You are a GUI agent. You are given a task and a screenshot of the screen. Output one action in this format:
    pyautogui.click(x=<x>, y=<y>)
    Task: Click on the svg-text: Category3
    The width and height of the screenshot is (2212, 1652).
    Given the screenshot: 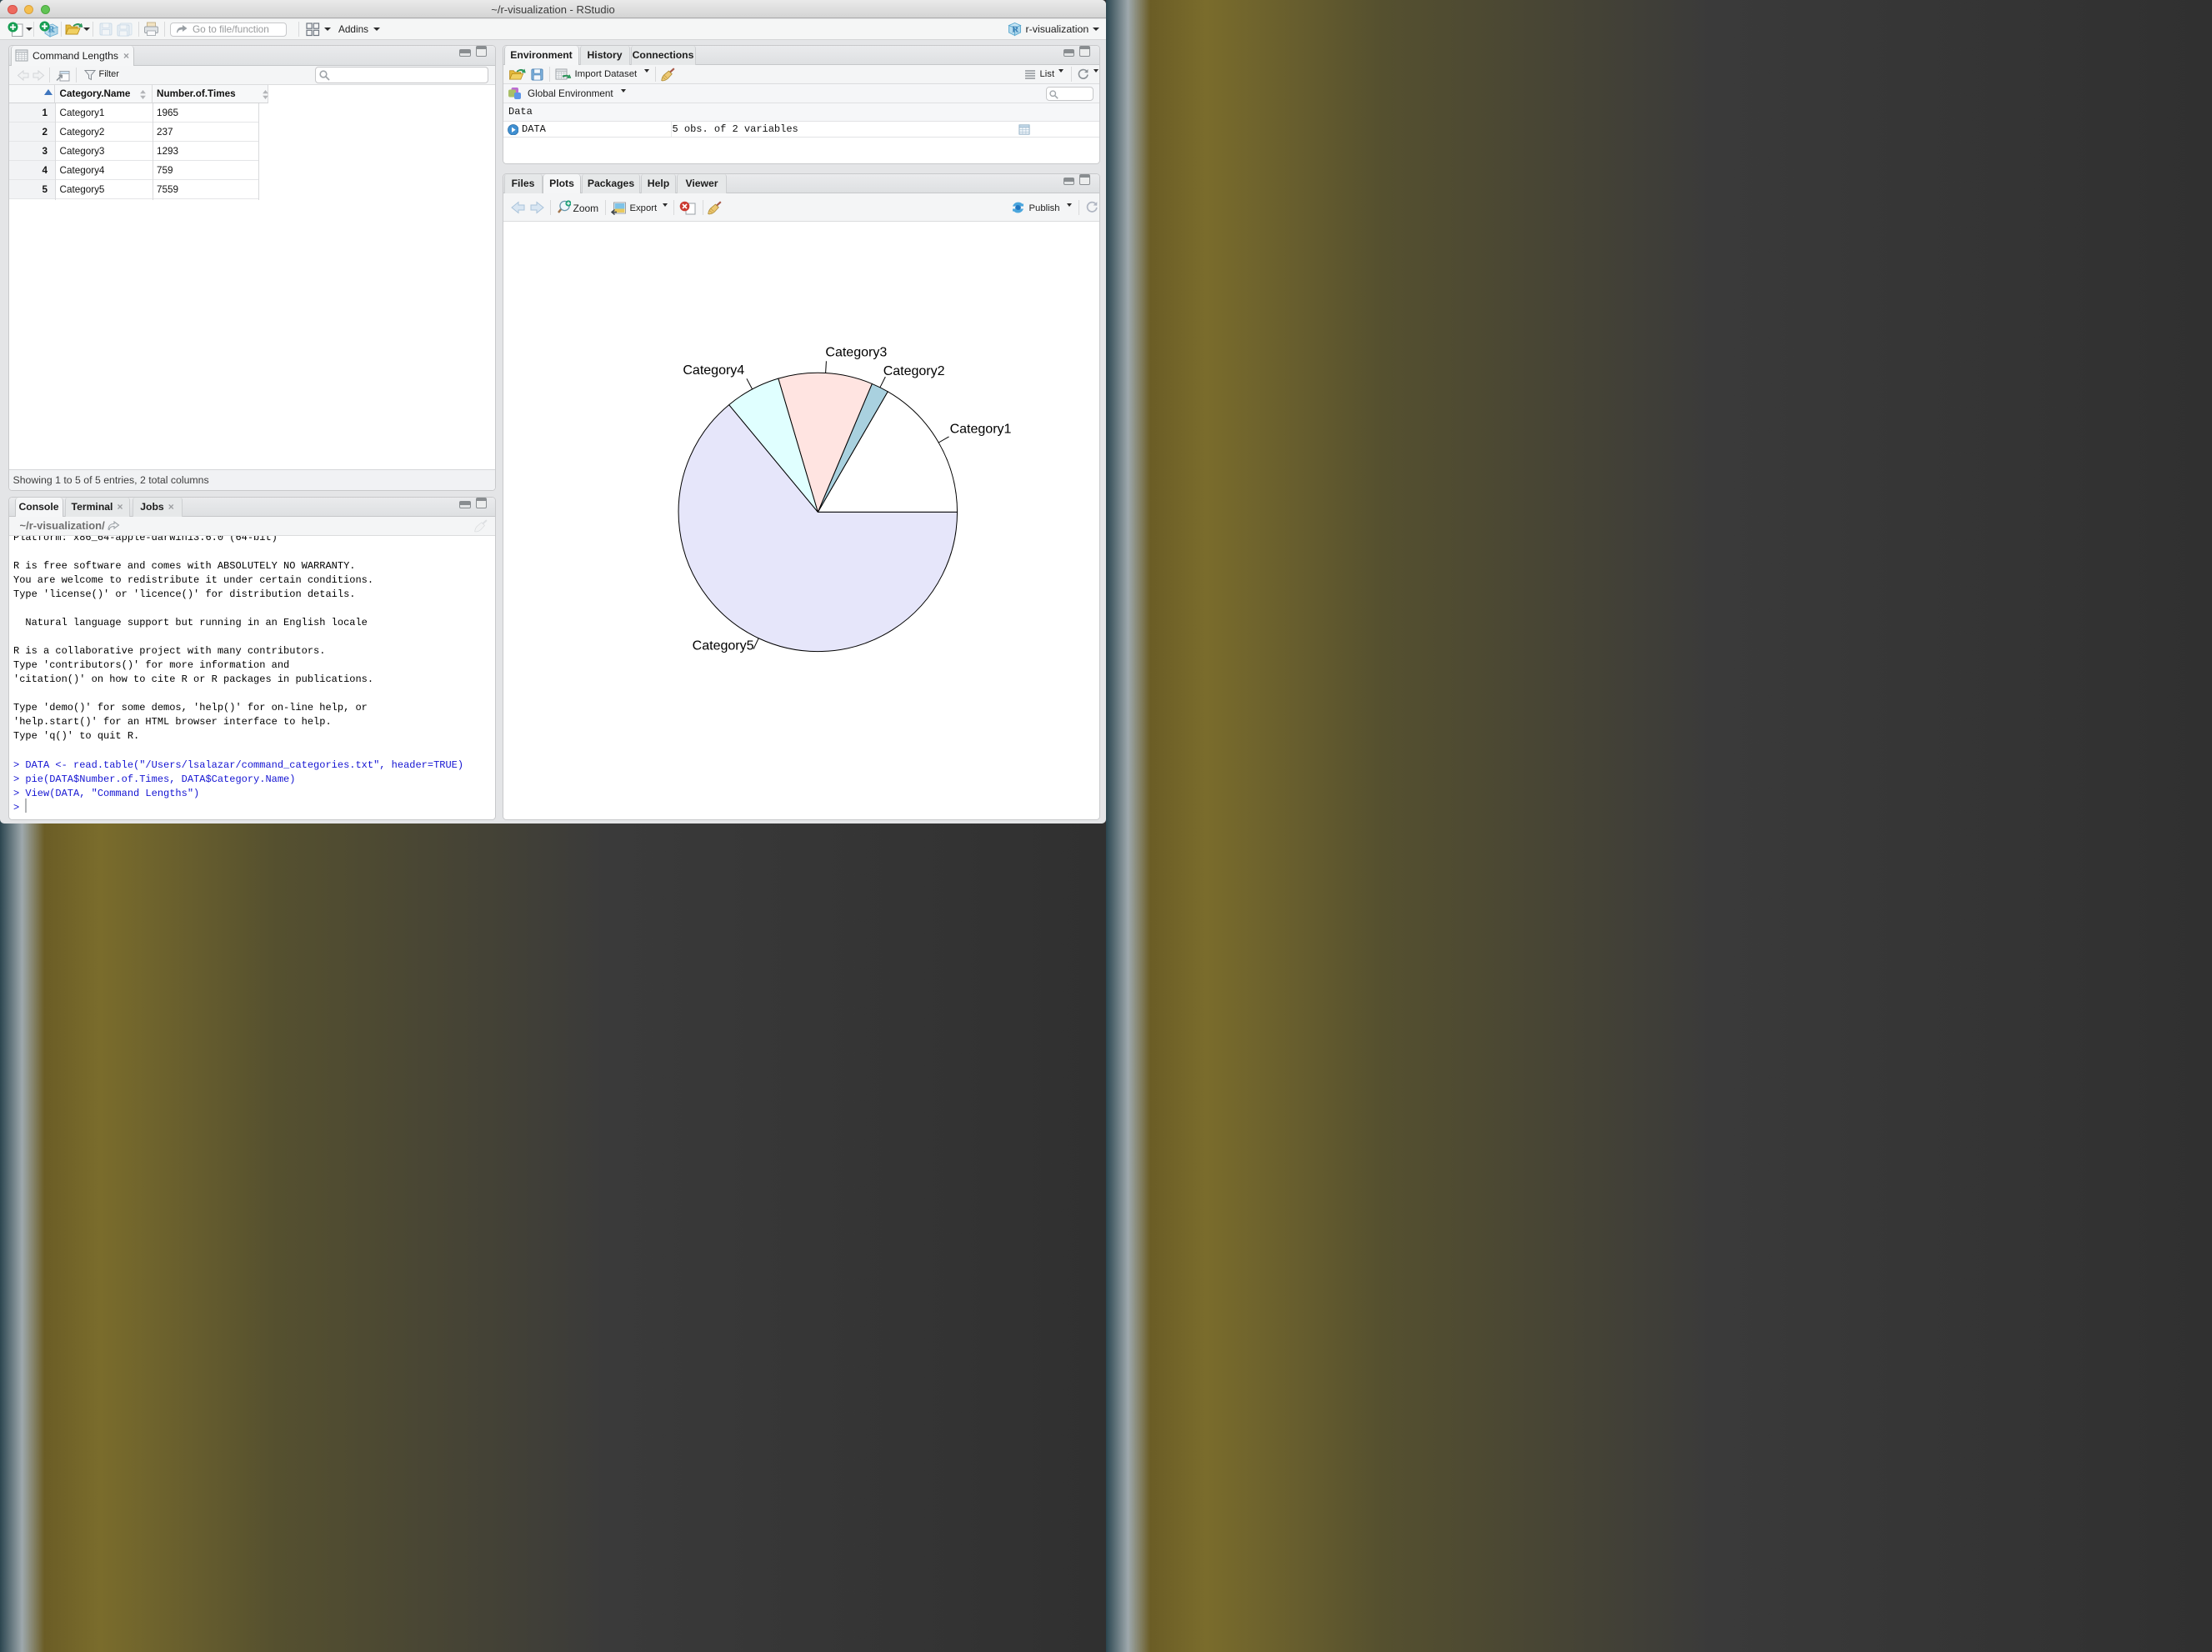 What is the action you would take?
    pyautogui.click(x=856, y=352)
    